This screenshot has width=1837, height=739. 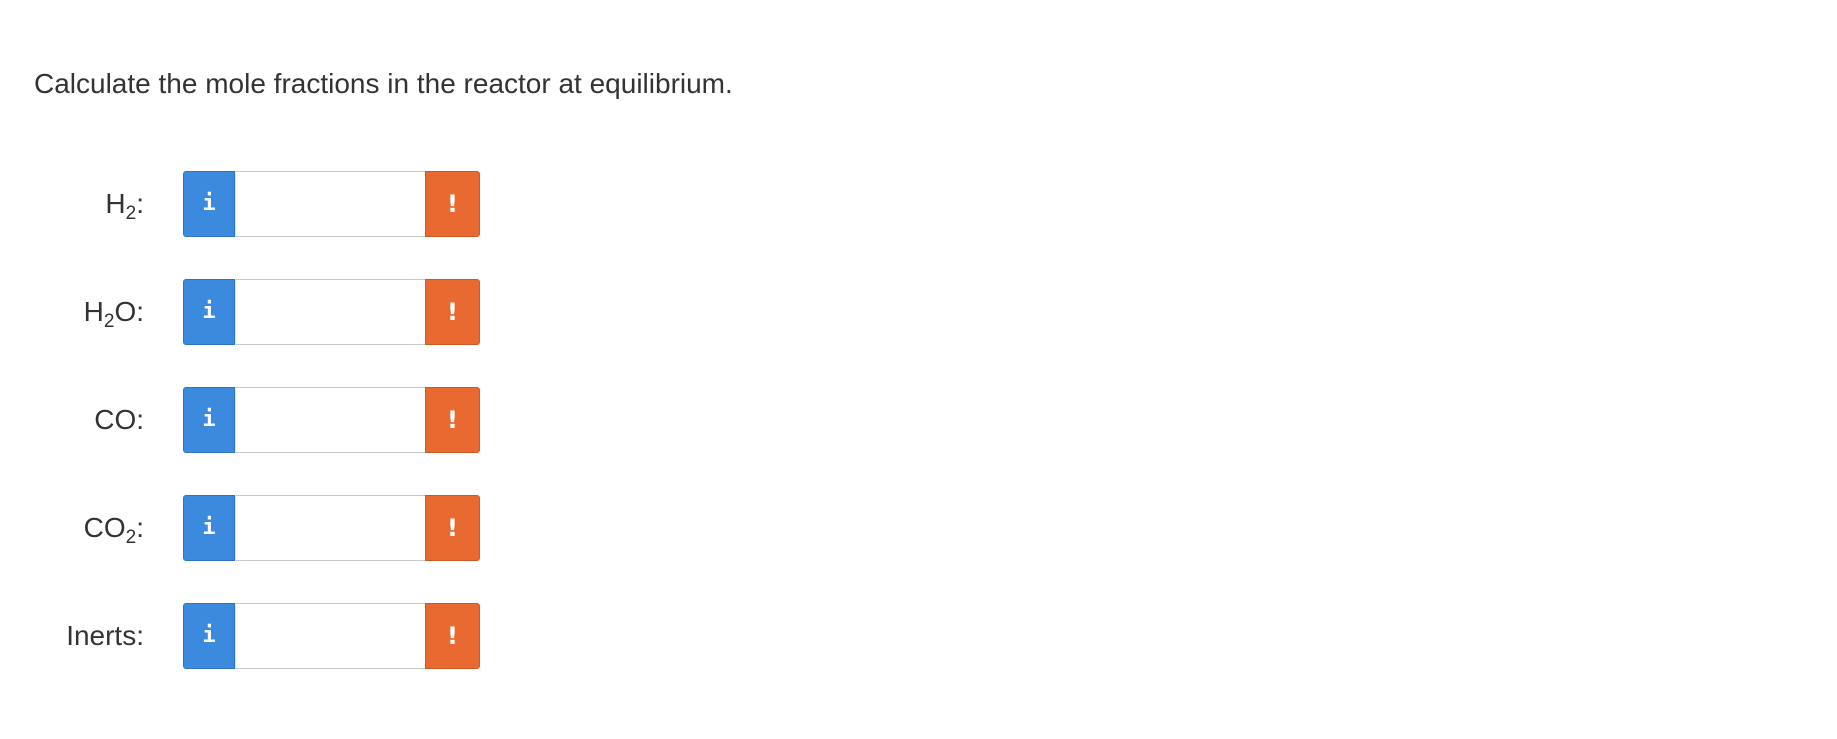 What do you see at coordinates (104, 527) in the screenshot?
I see `label-text: CO` at bounding box center [104, 527].